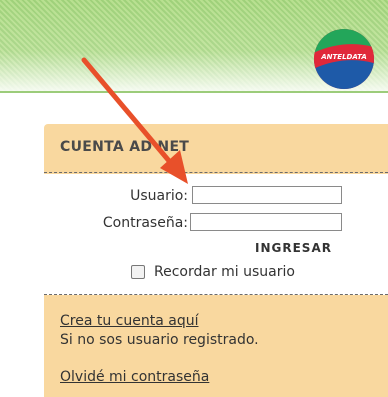 This screenshot has height=397, width=388. I want to click on password-label: Contraseña:, so click(145, 223).